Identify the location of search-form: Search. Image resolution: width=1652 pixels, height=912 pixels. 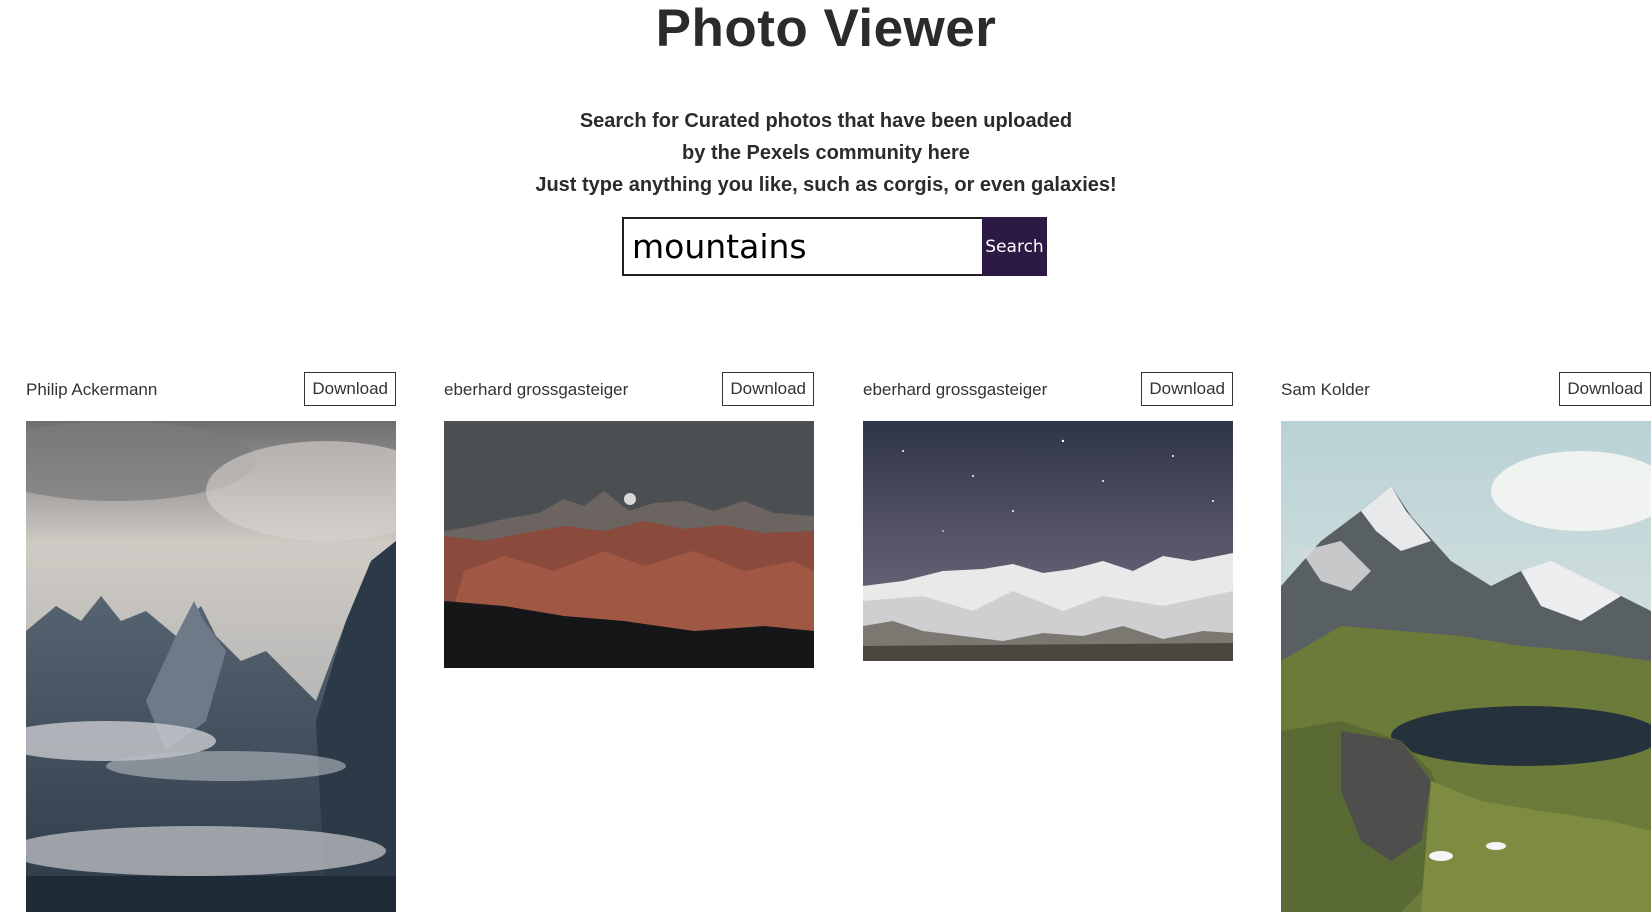
(834, 246).